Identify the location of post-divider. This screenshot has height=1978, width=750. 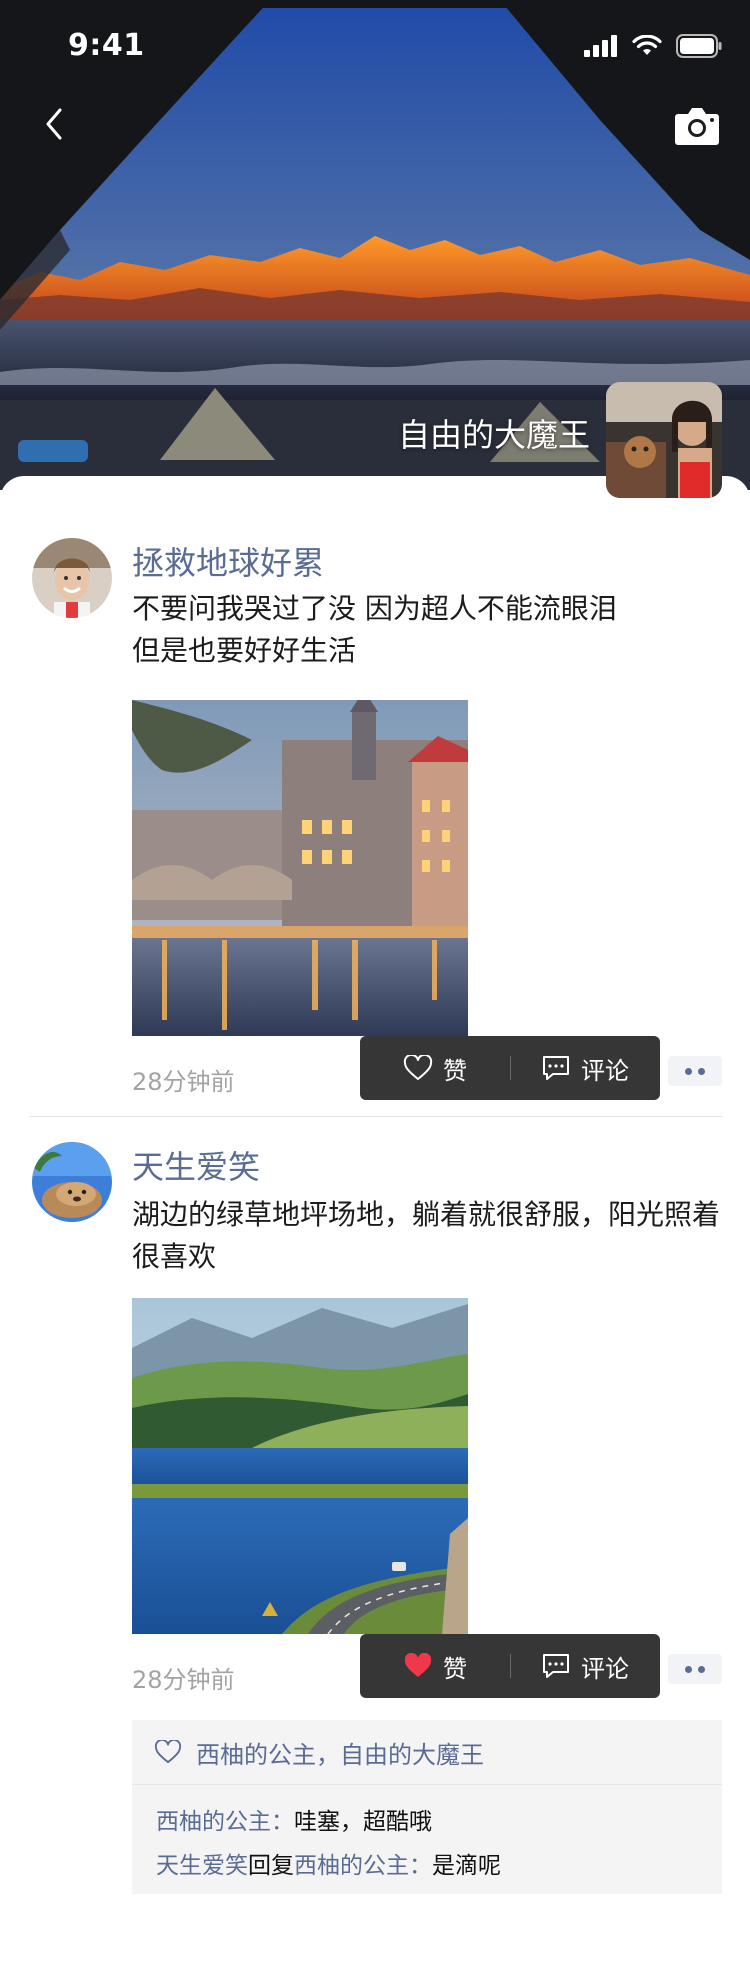
(376, 1116).